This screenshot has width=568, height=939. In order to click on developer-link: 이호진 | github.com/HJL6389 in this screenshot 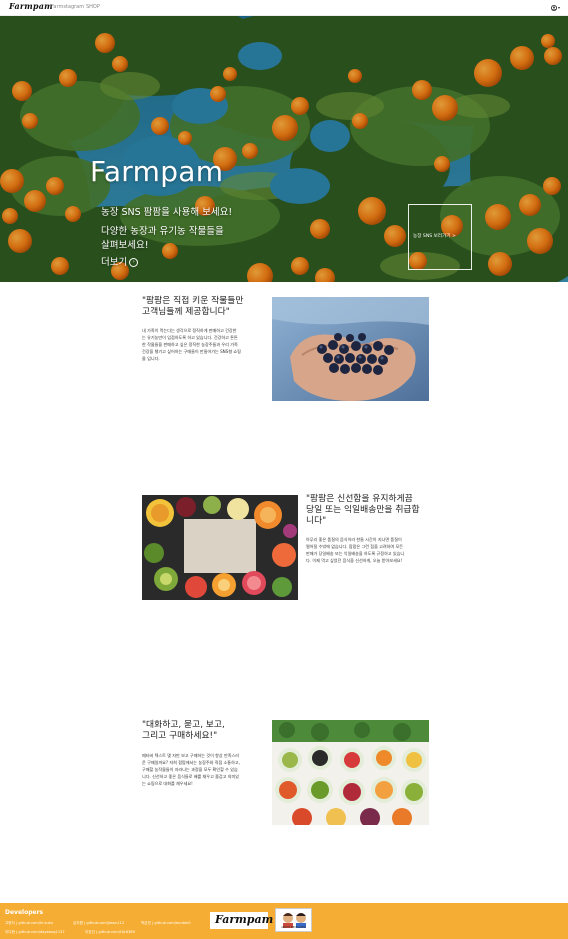, I will do `click(110, 932)`.